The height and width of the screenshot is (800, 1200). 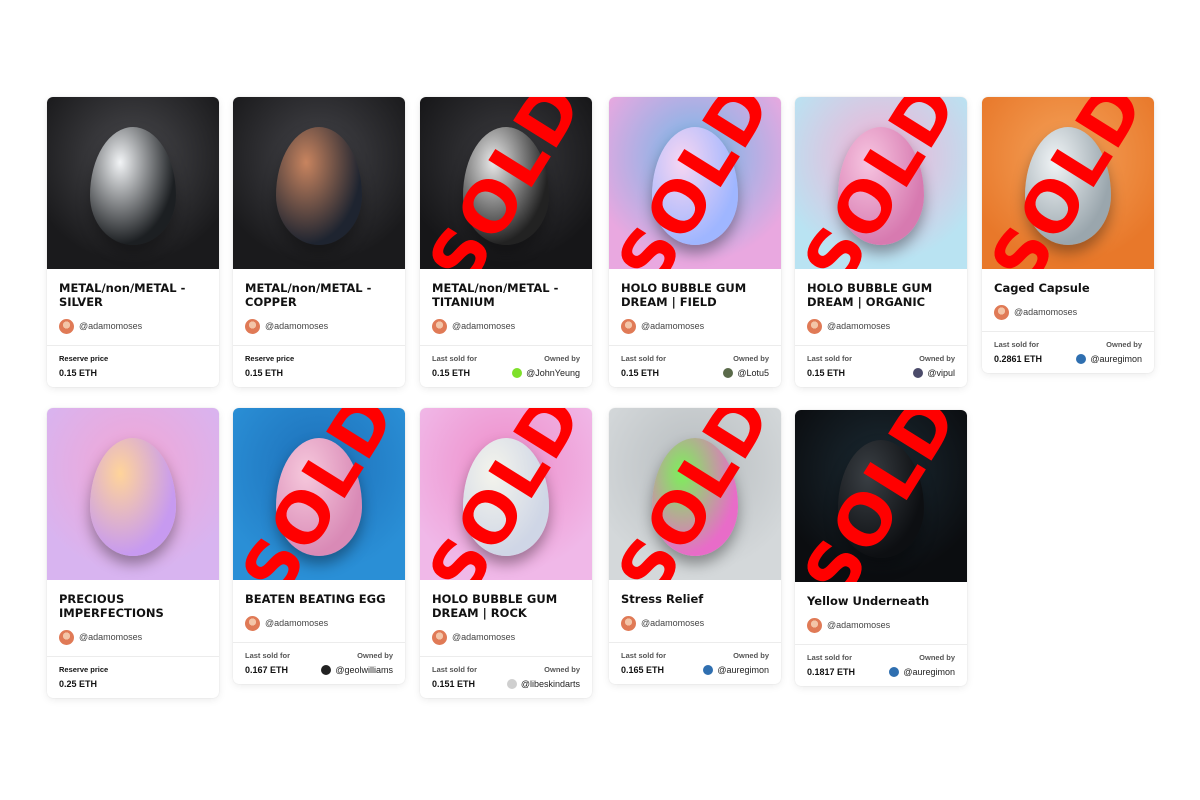 What do you see at coordinates (753, 373) in the screenshot?
I see `owner-handle: @Lotu5` at bounding box center [753, 373].